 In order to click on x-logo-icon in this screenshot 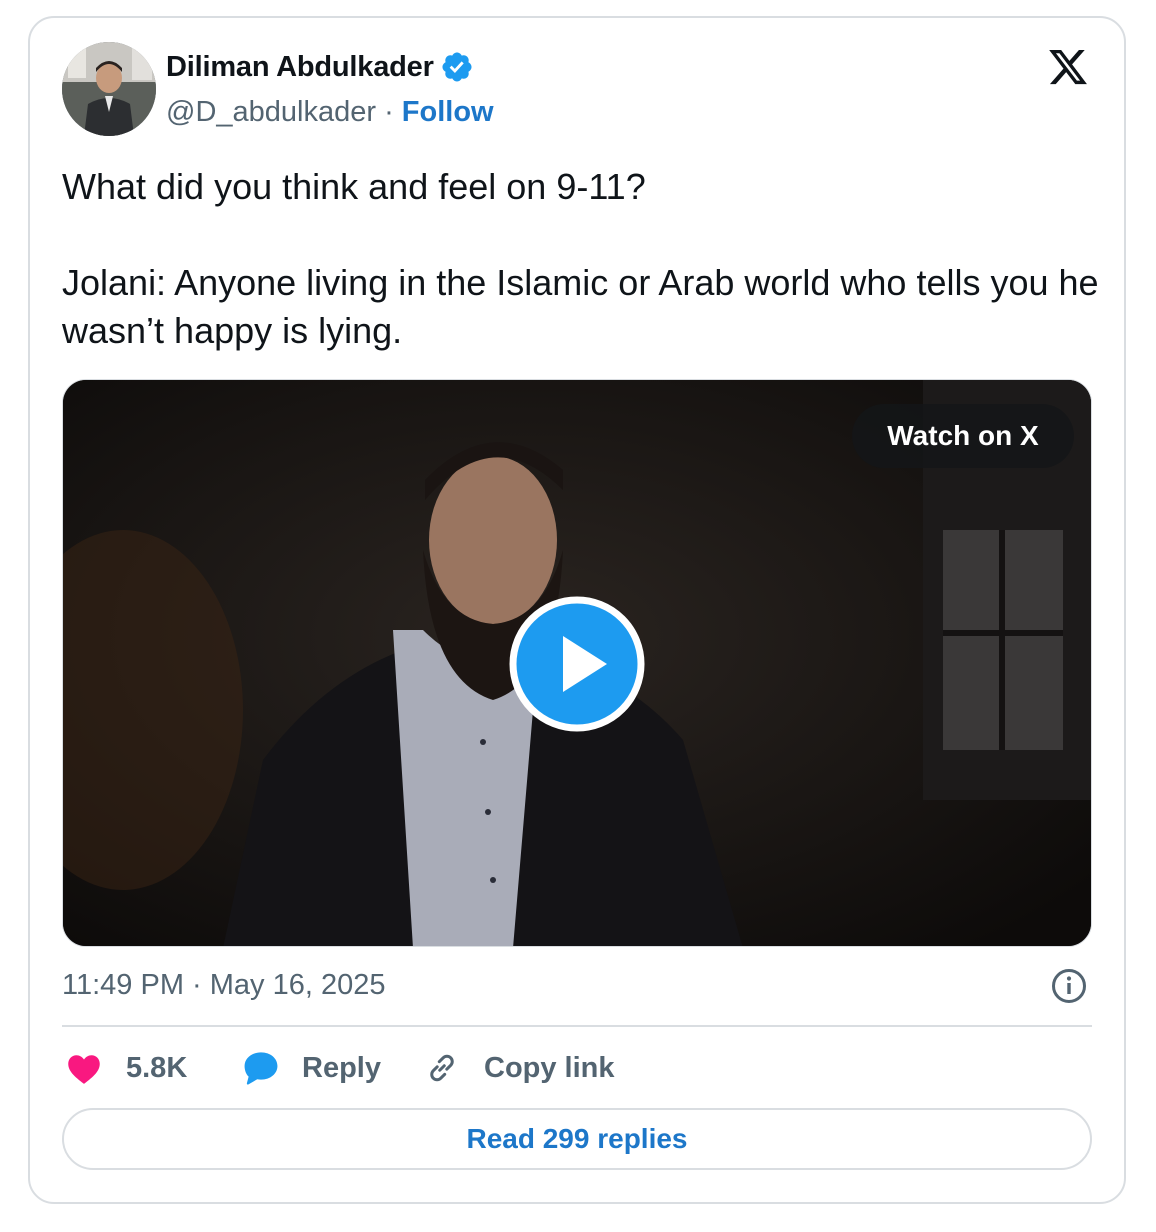, I will do `click(1068, 67)`.